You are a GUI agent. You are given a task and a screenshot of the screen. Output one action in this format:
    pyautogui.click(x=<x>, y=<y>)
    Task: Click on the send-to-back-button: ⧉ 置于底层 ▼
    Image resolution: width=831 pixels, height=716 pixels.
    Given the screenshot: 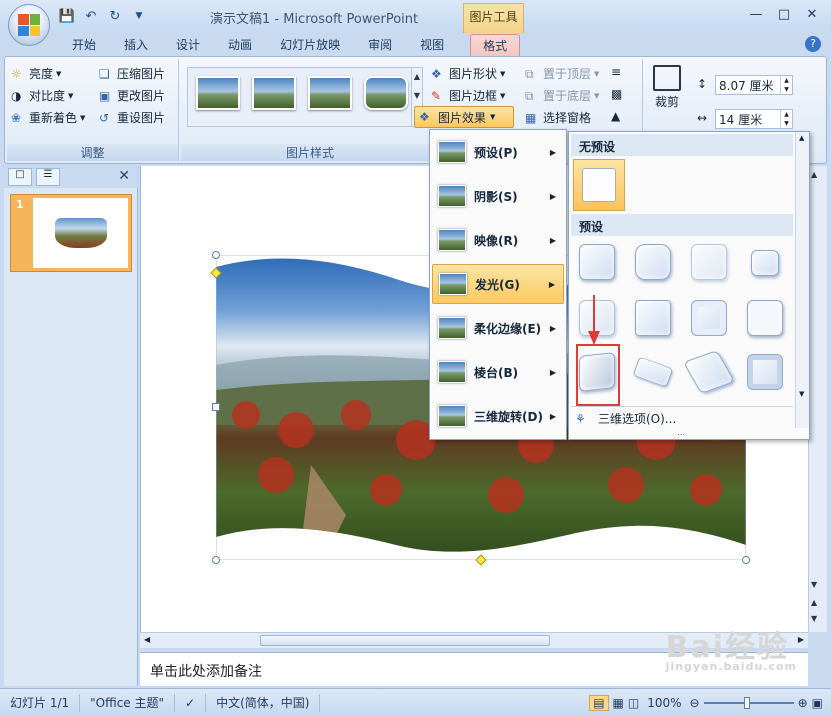 What is the action you would take?
    pyautogui.click(x=562, y=95)
    